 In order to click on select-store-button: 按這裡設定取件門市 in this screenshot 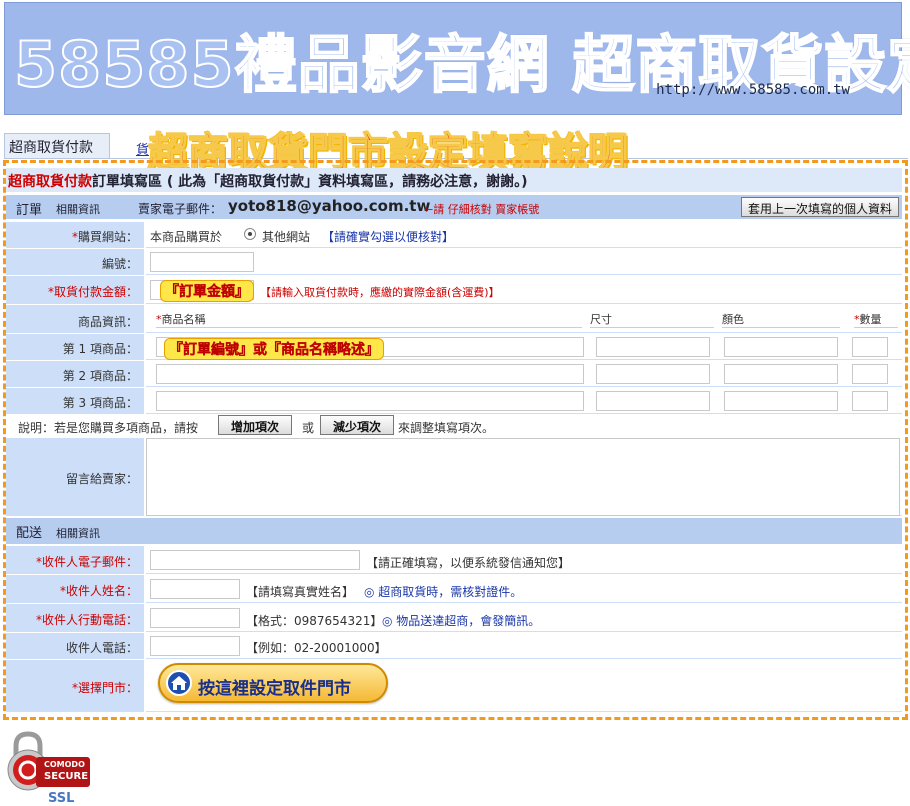, I will do `click(273, 683)`.